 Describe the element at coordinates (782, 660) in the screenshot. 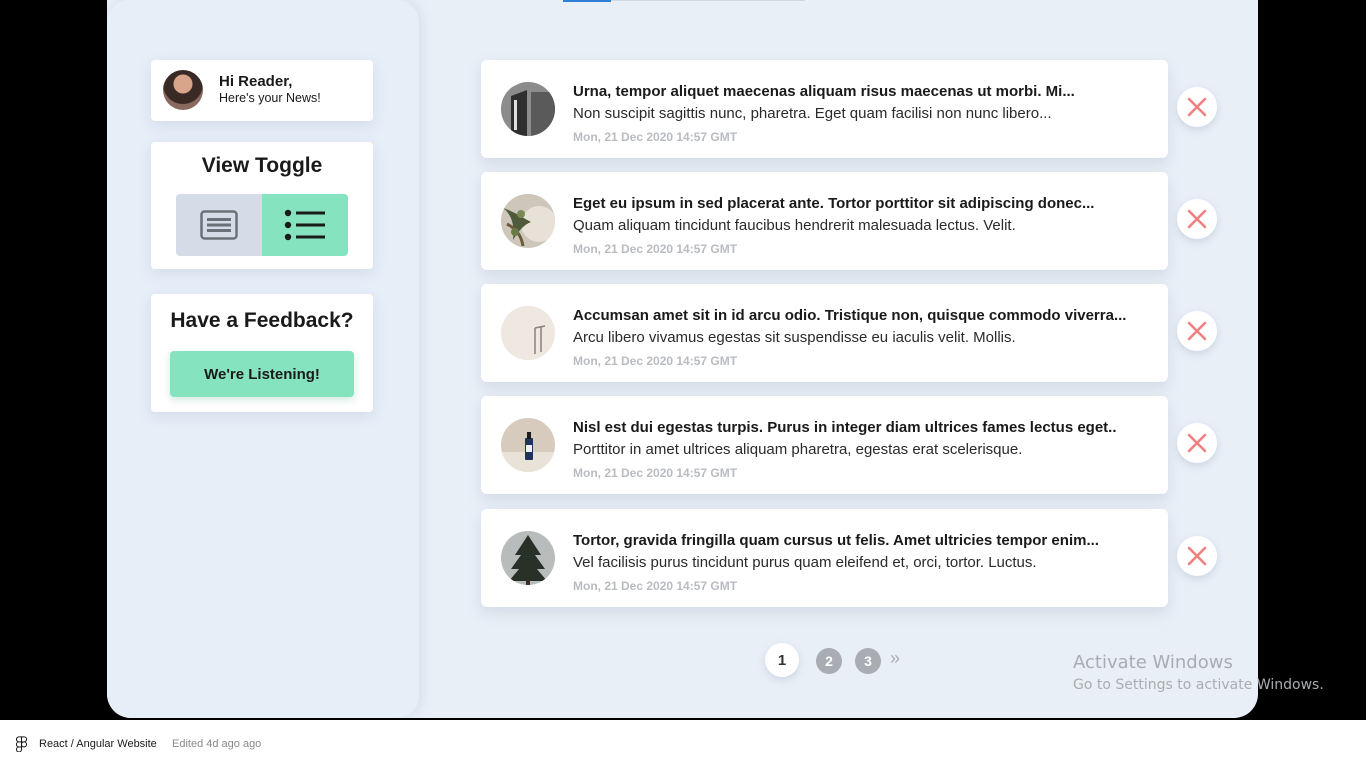

I see `page-button-current: 1` at that location.